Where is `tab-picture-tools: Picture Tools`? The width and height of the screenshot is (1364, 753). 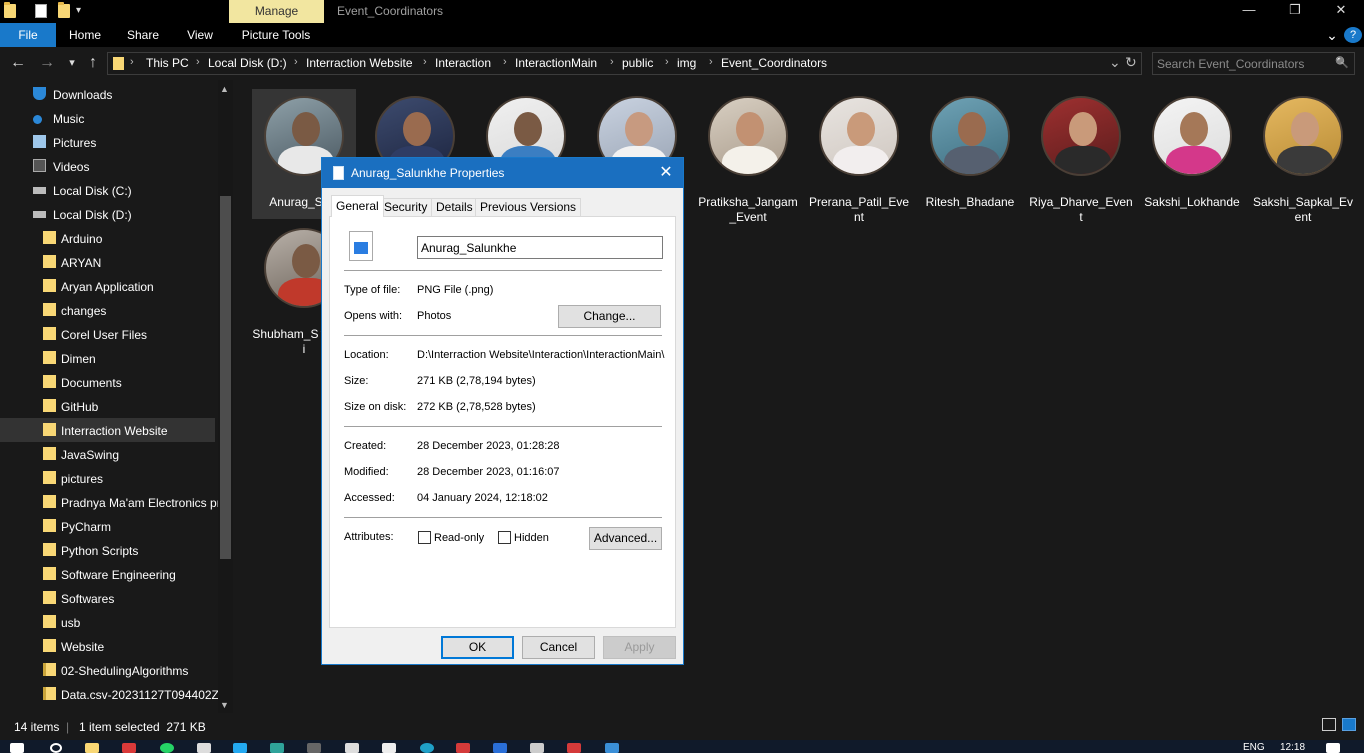
tab-picture-tools: Picture Tools is located at coordinates (276, 35).